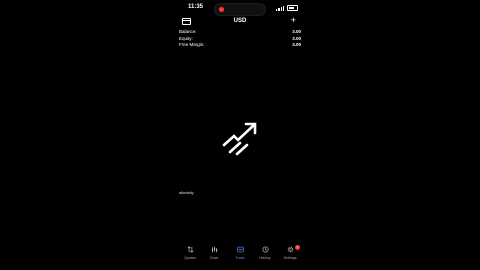  What do you see at coordinates (214, 258) in the screenshot?
I see `tab-label: Chart` at bounding box center [214, 258].